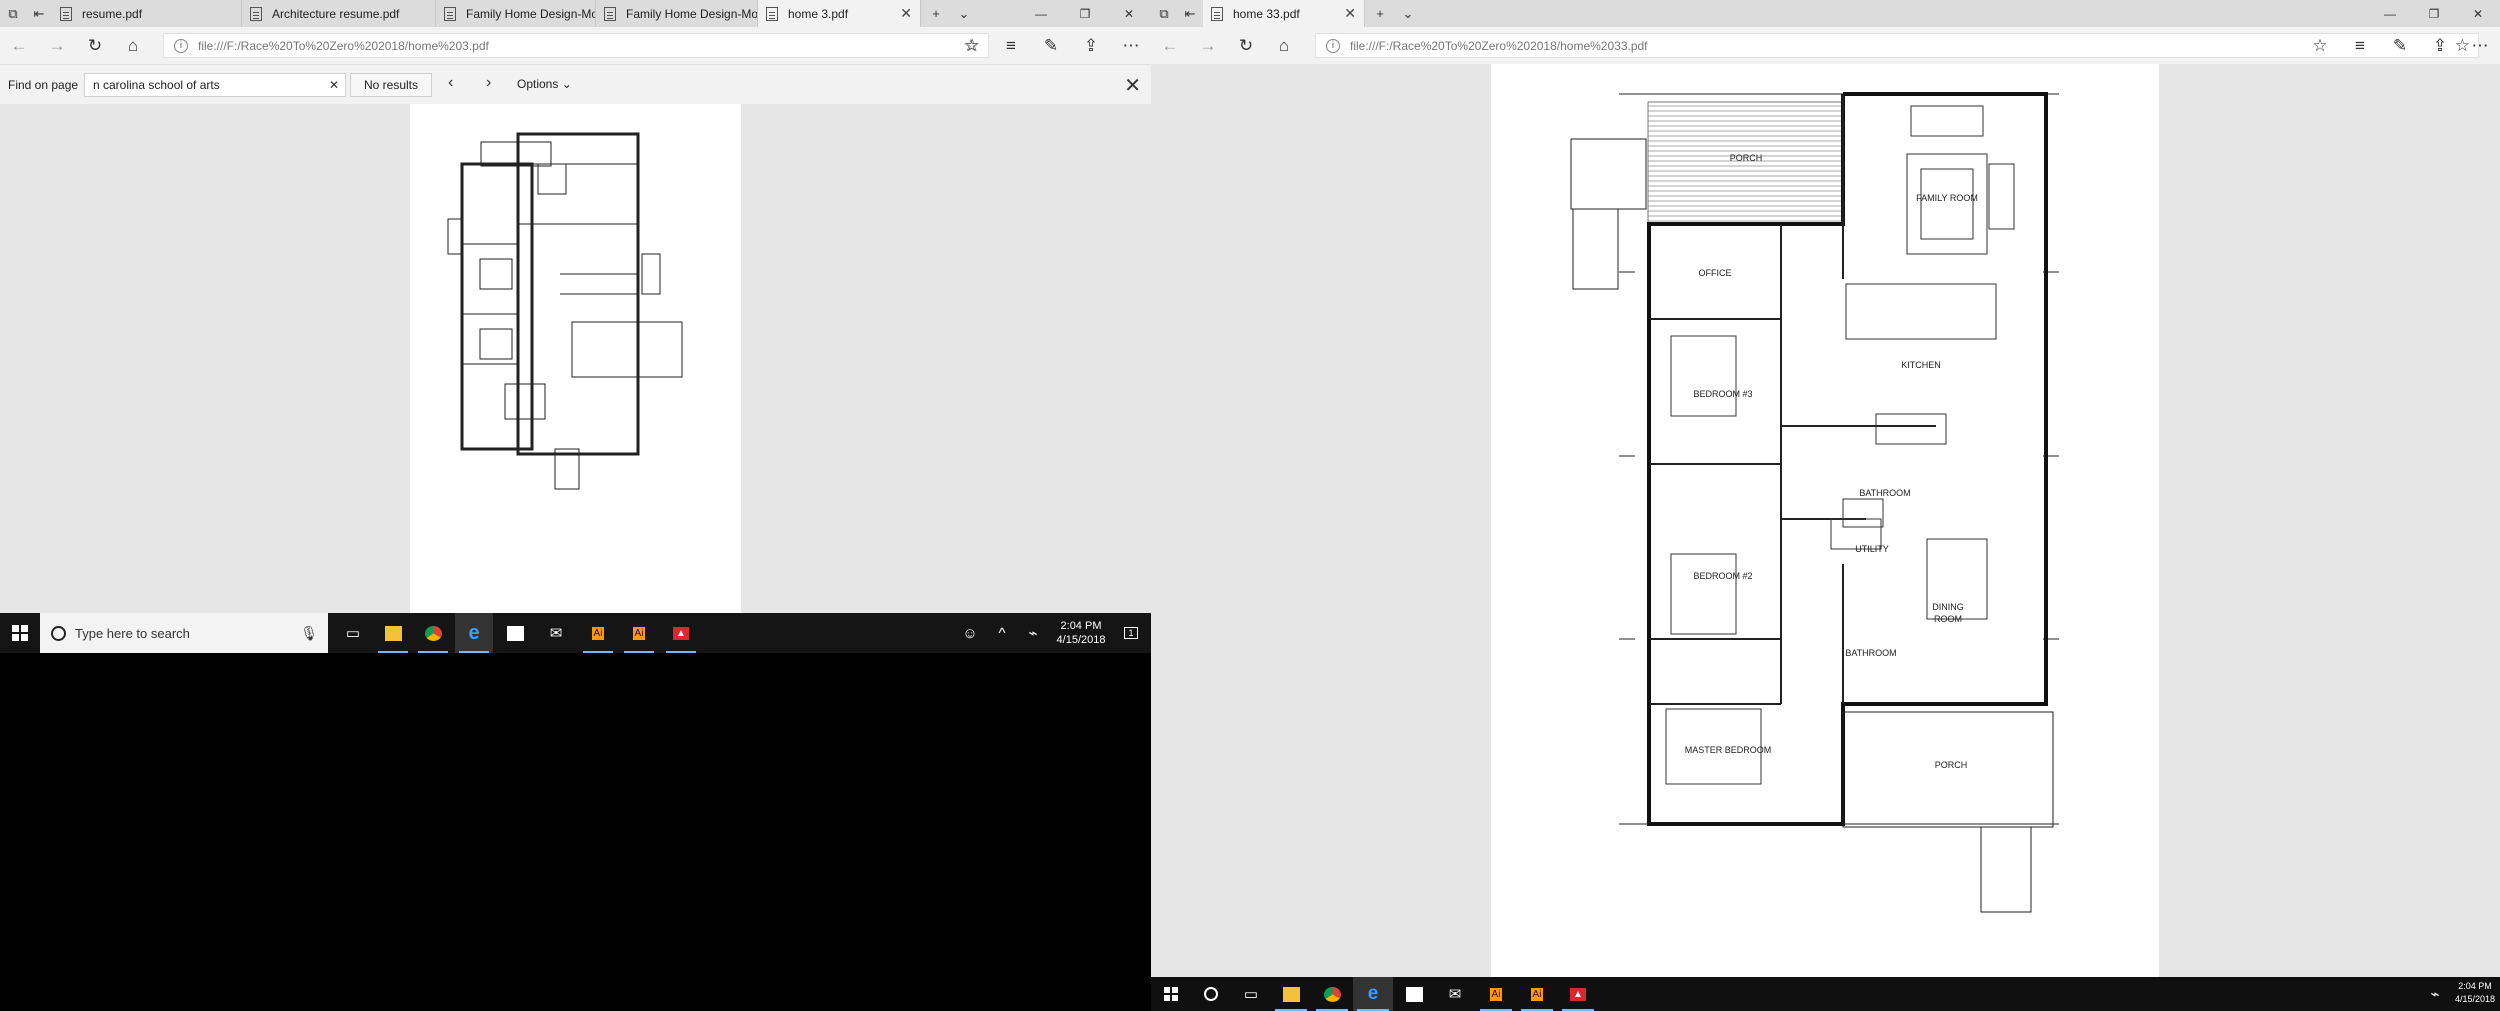  Describe the element at coordinates (1131, 633) in the screenshot. I see `notification-center-icon: 1` at that location.